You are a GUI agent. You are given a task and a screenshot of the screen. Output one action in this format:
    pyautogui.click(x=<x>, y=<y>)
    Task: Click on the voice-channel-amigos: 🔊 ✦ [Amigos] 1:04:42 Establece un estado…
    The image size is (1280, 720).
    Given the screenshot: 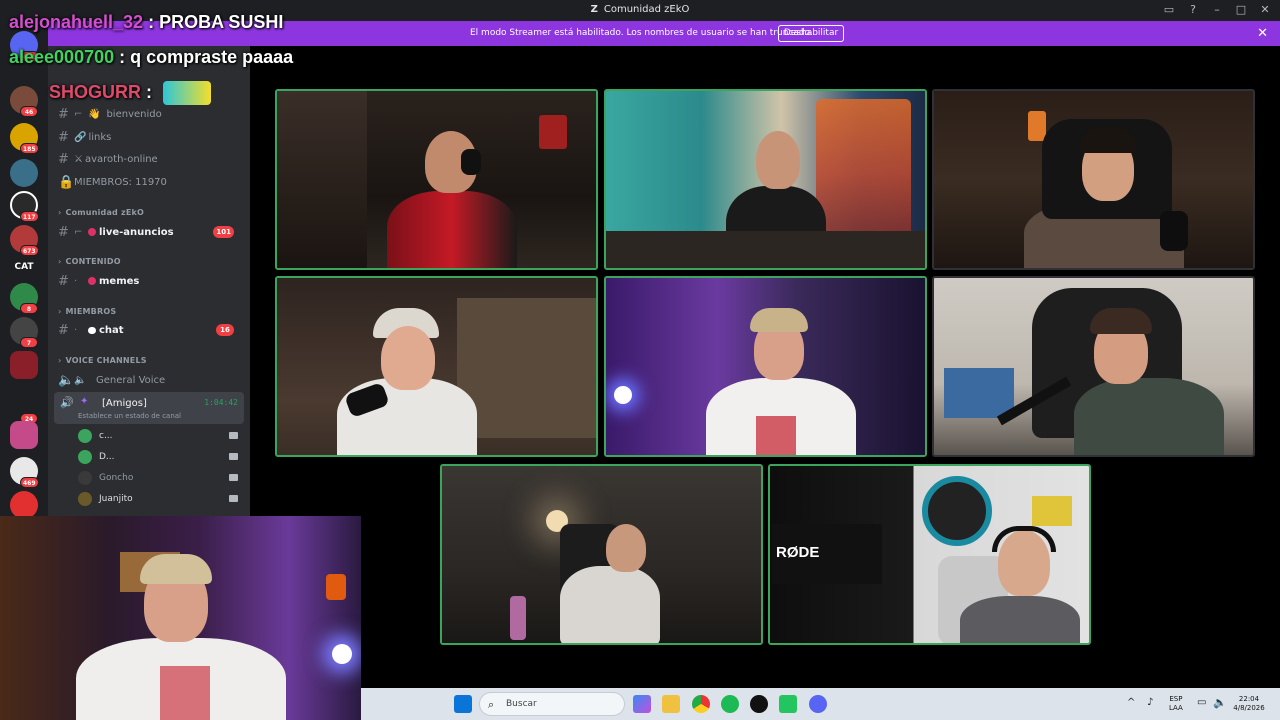 What is the action you would take?
    pyautogui.click(x=149, y=408)
    